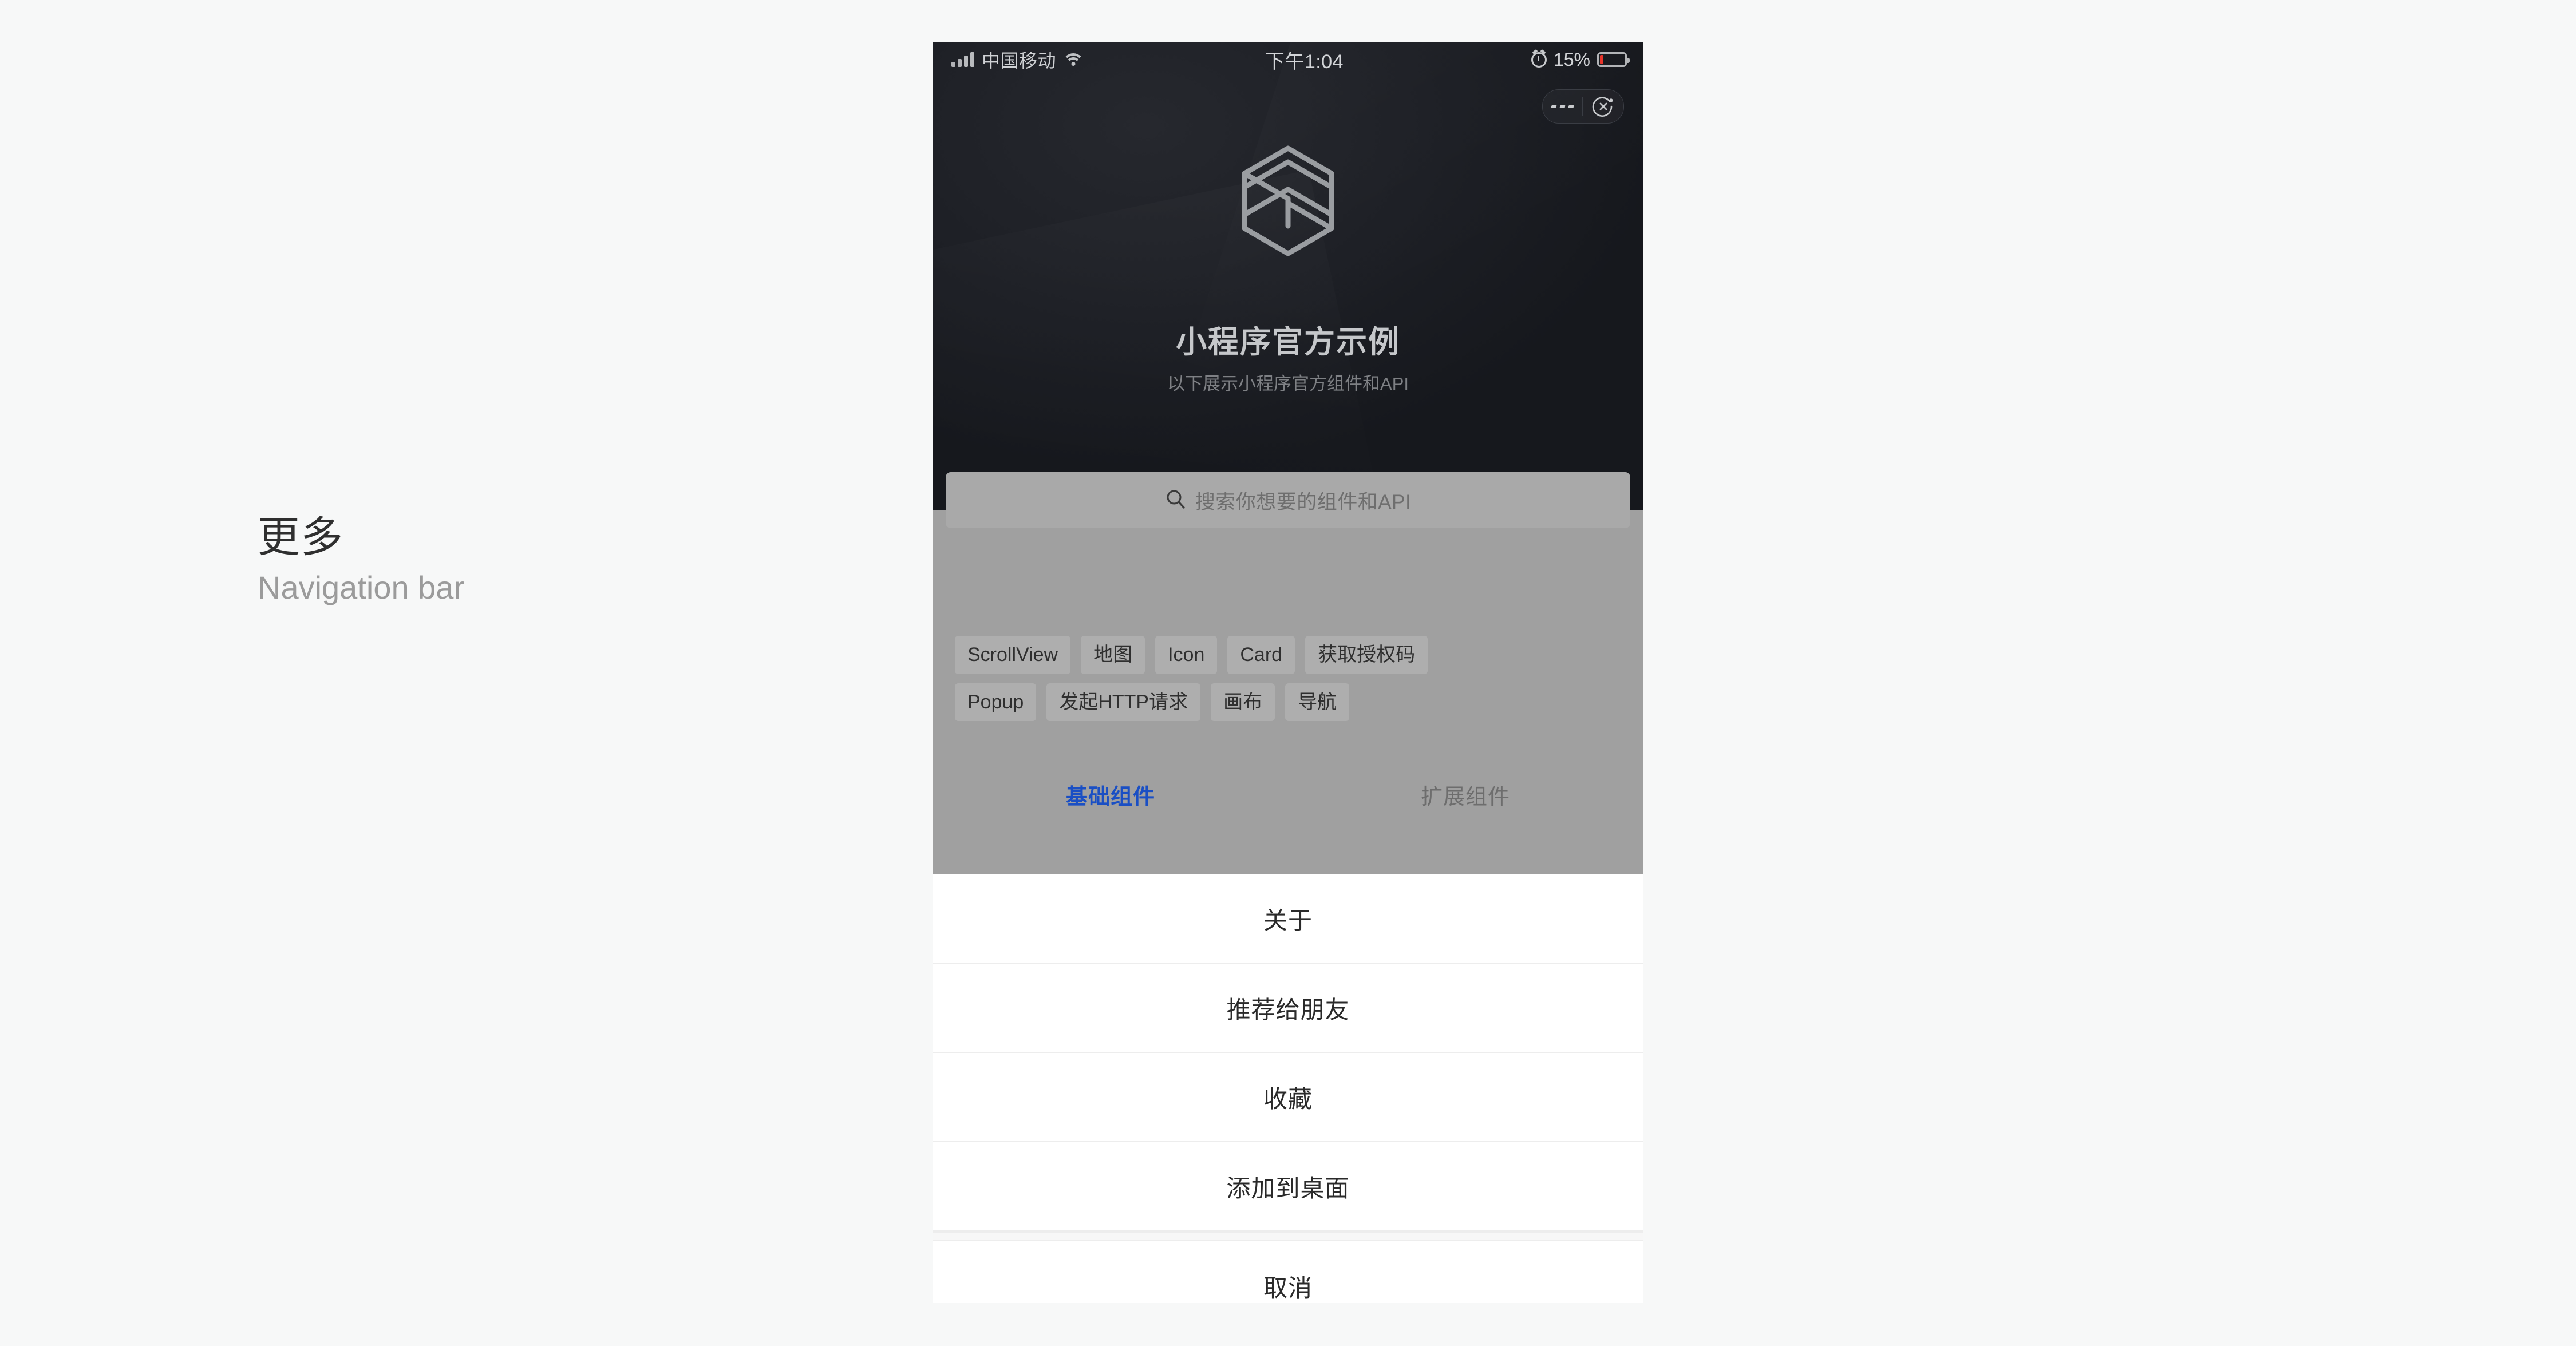  I want to click on tab-extended-components: 扩展组件, so click(1465, 794).